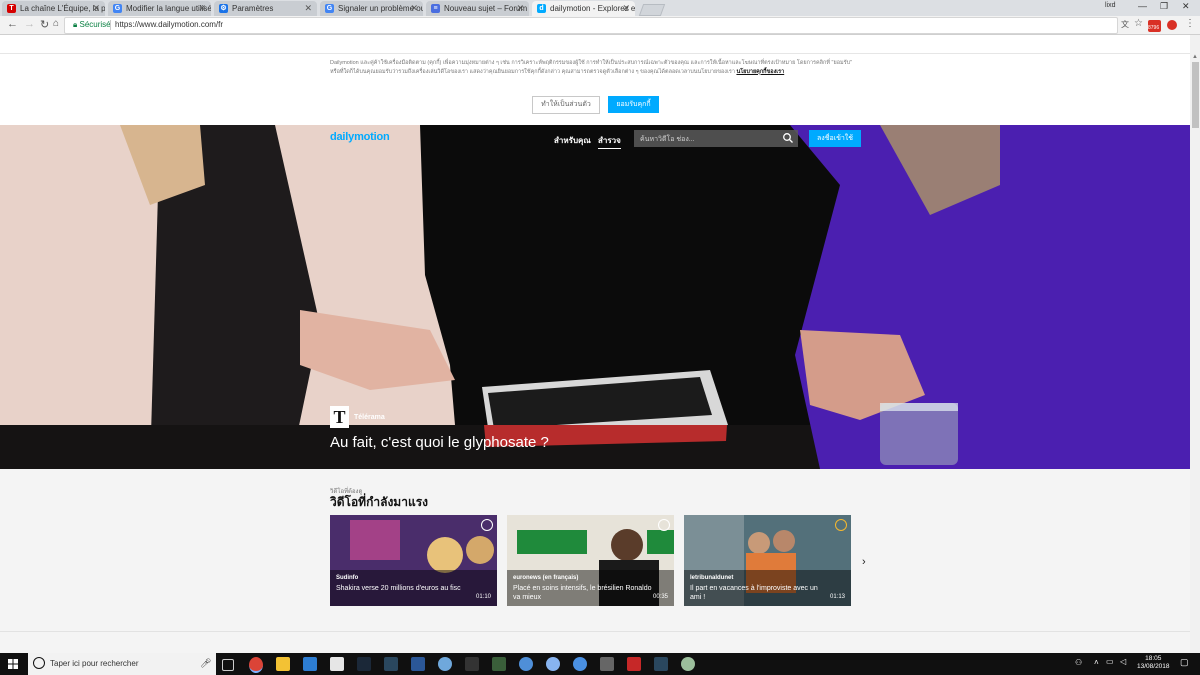 The width and height of the screenshot is (1200, 675). What do you see at coordinates (159, 8) in the screenshot?
I see `tab-google-language: G Modifier la langue utilisé ✕` at bounding box center [159, 8].